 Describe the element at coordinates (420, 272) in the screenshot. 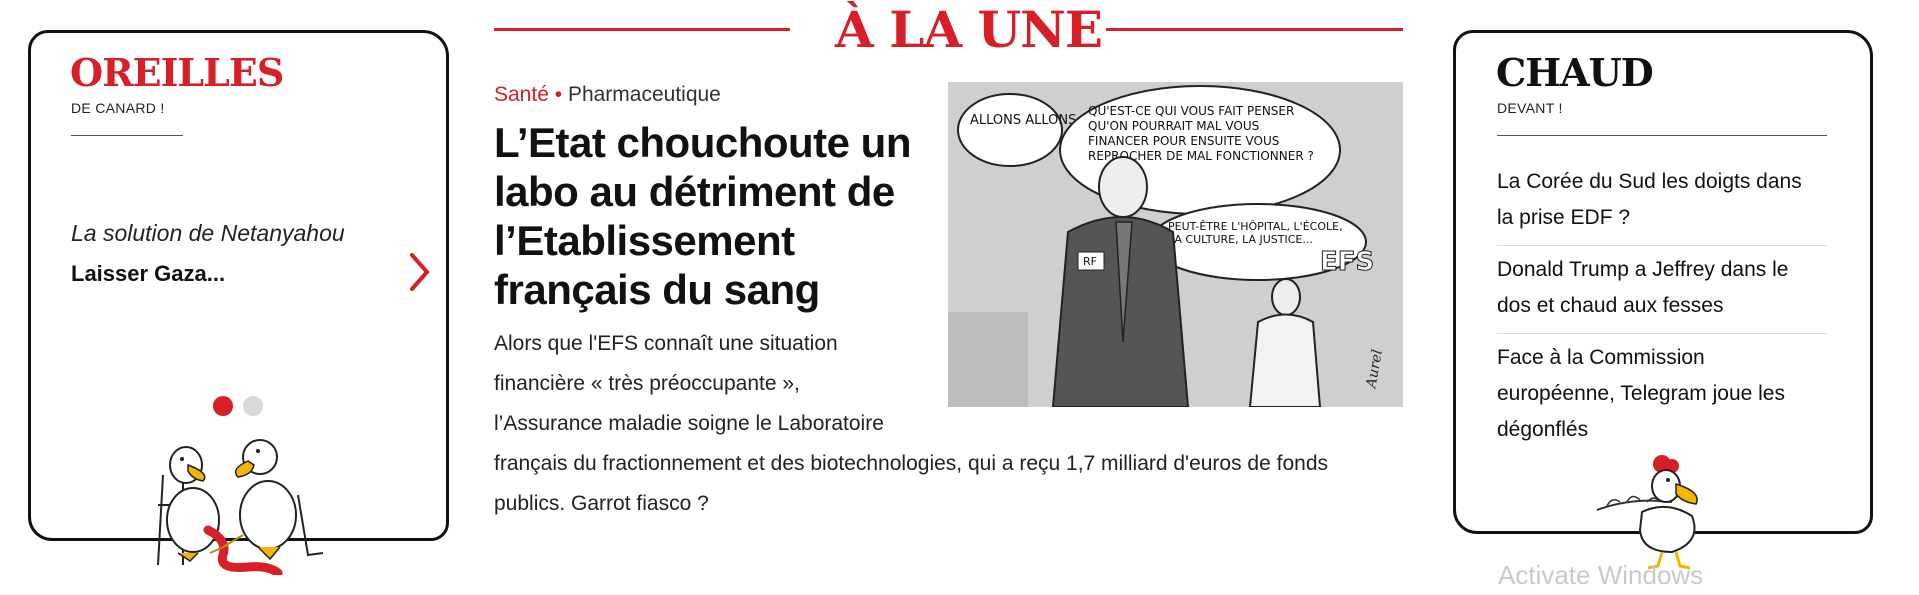

I see `chevron-right-icon` at that location.